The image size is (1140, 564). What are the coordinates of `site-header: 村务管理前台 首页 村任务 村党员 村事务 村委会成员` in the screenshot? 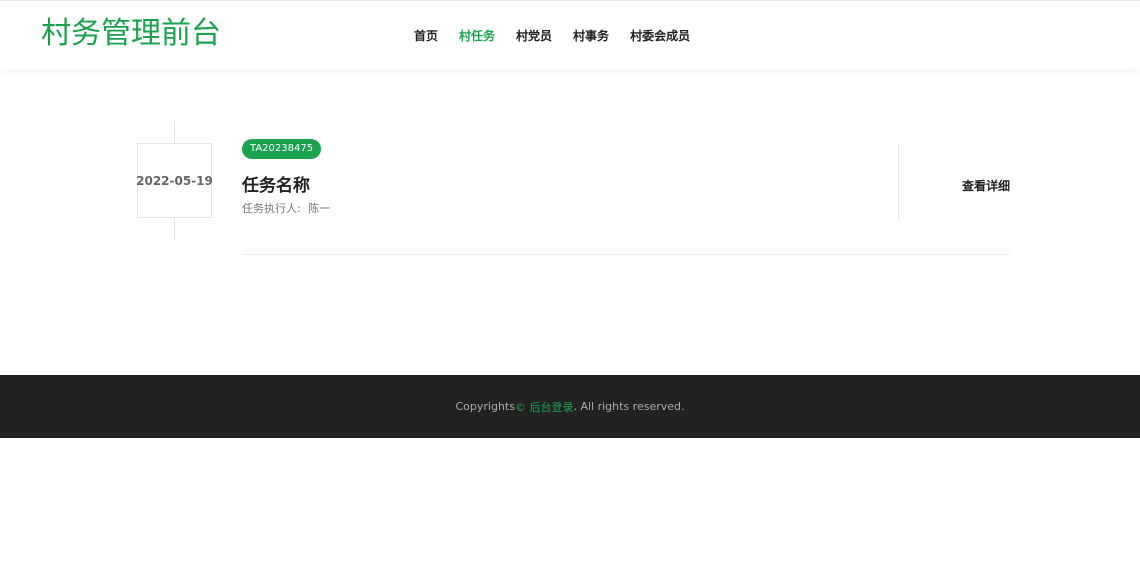 It's located at (570, 34).